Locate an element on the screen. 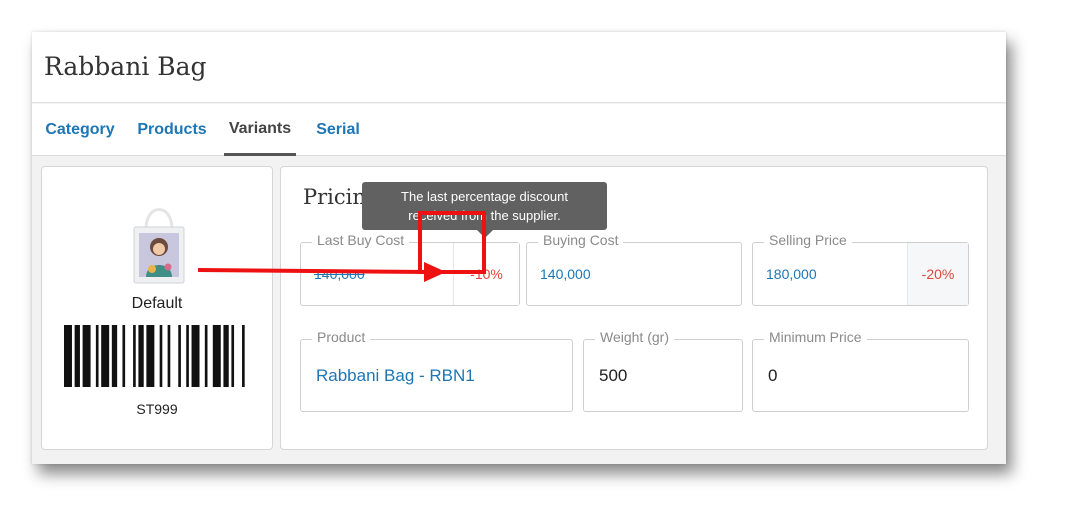 The width and height of the screenshot is (1072, 529). annotation-arrow is located at coordinates (321, 272).